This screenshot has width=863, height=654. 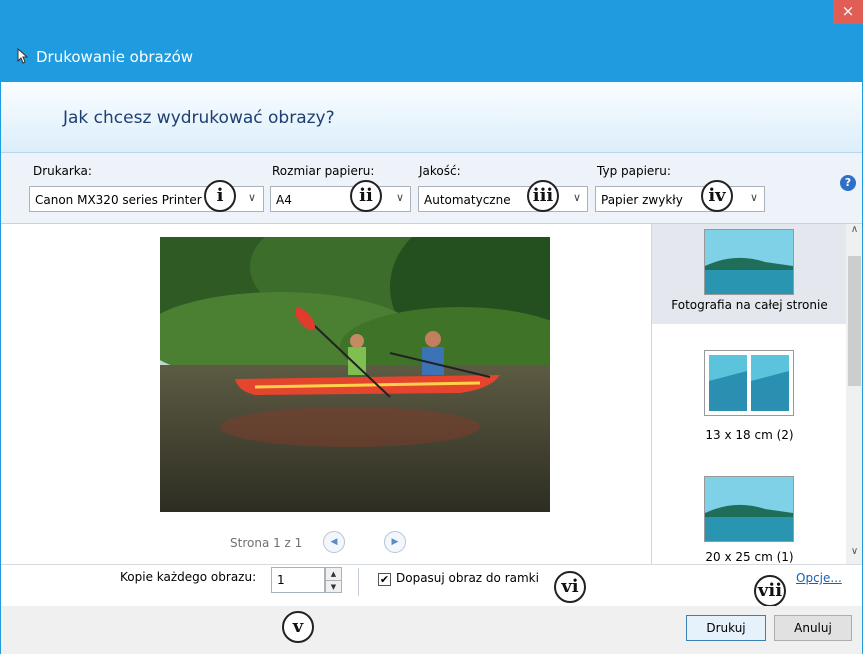 I want to click on paper-type-select: Papier zwykły, so click(x=680, y=199).